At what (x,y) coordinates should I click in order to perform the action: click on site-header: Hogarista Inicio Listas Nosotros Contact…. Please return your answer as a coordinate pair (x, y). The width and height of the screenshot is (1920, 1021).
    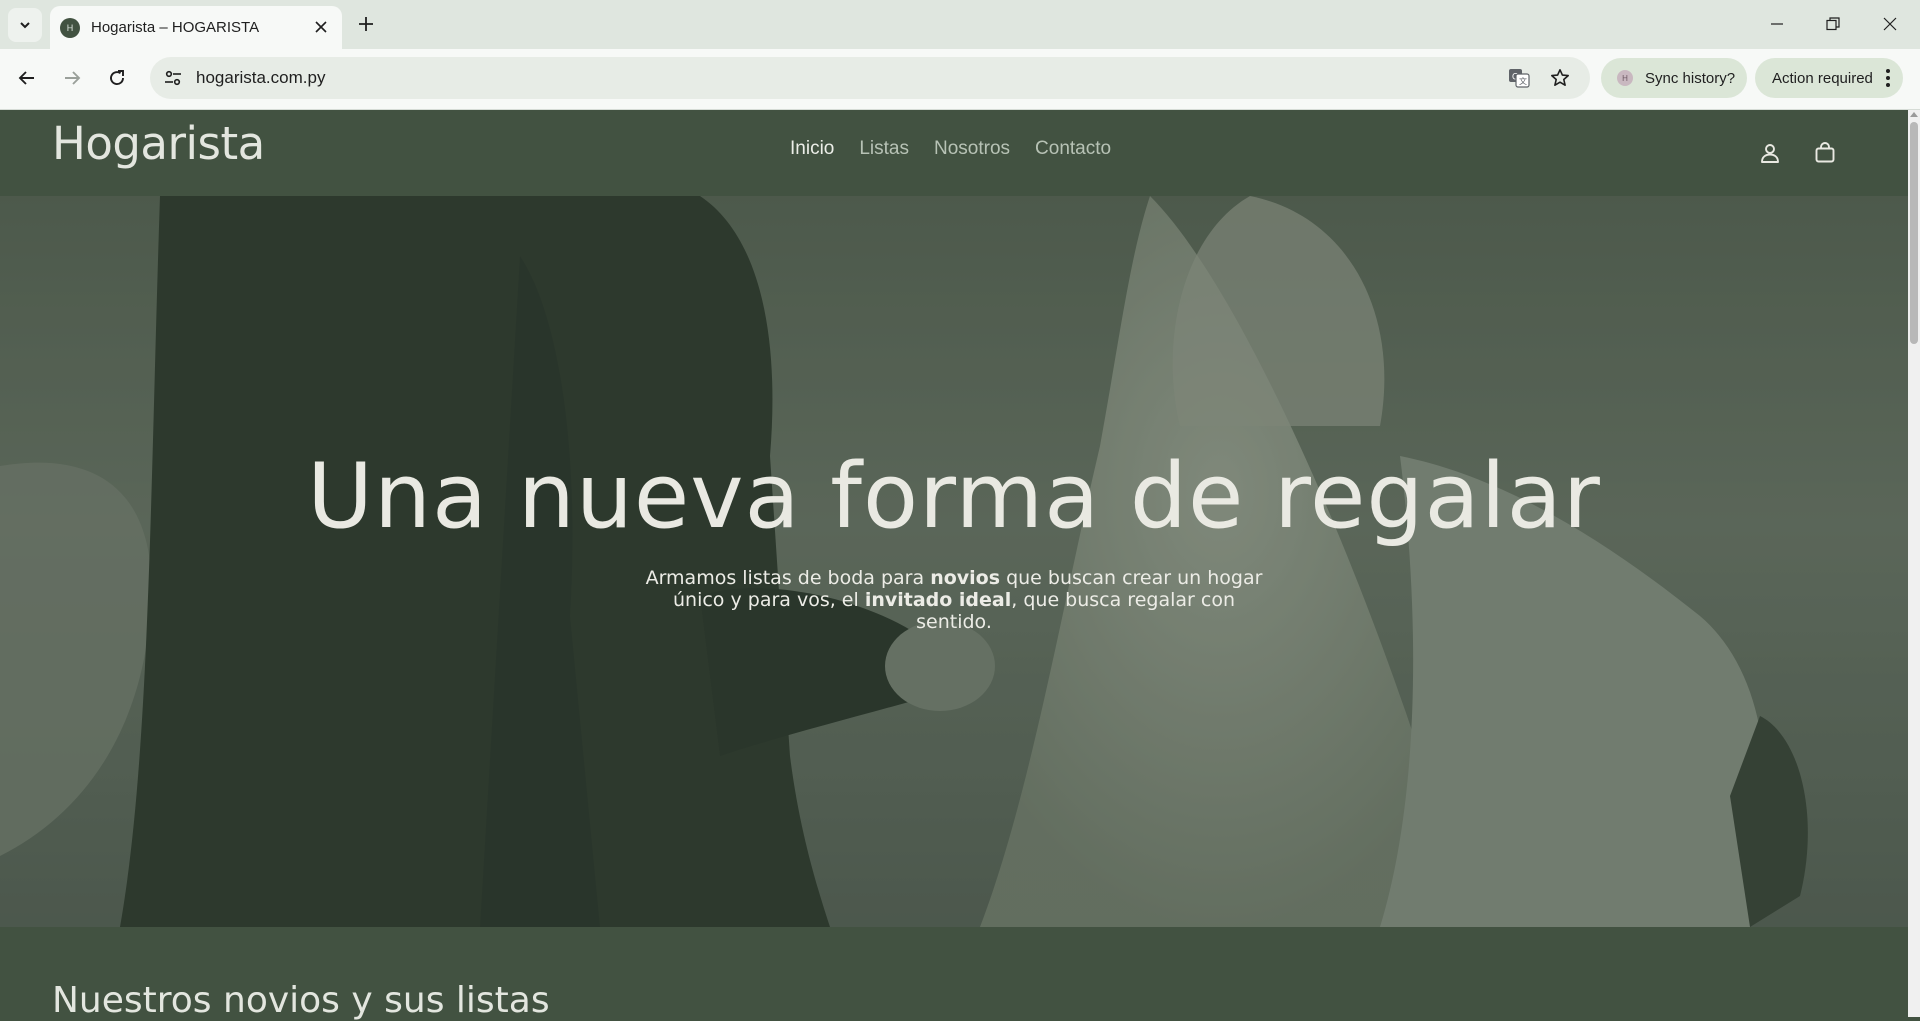
    Looking at the image, I should click on (954, 153).